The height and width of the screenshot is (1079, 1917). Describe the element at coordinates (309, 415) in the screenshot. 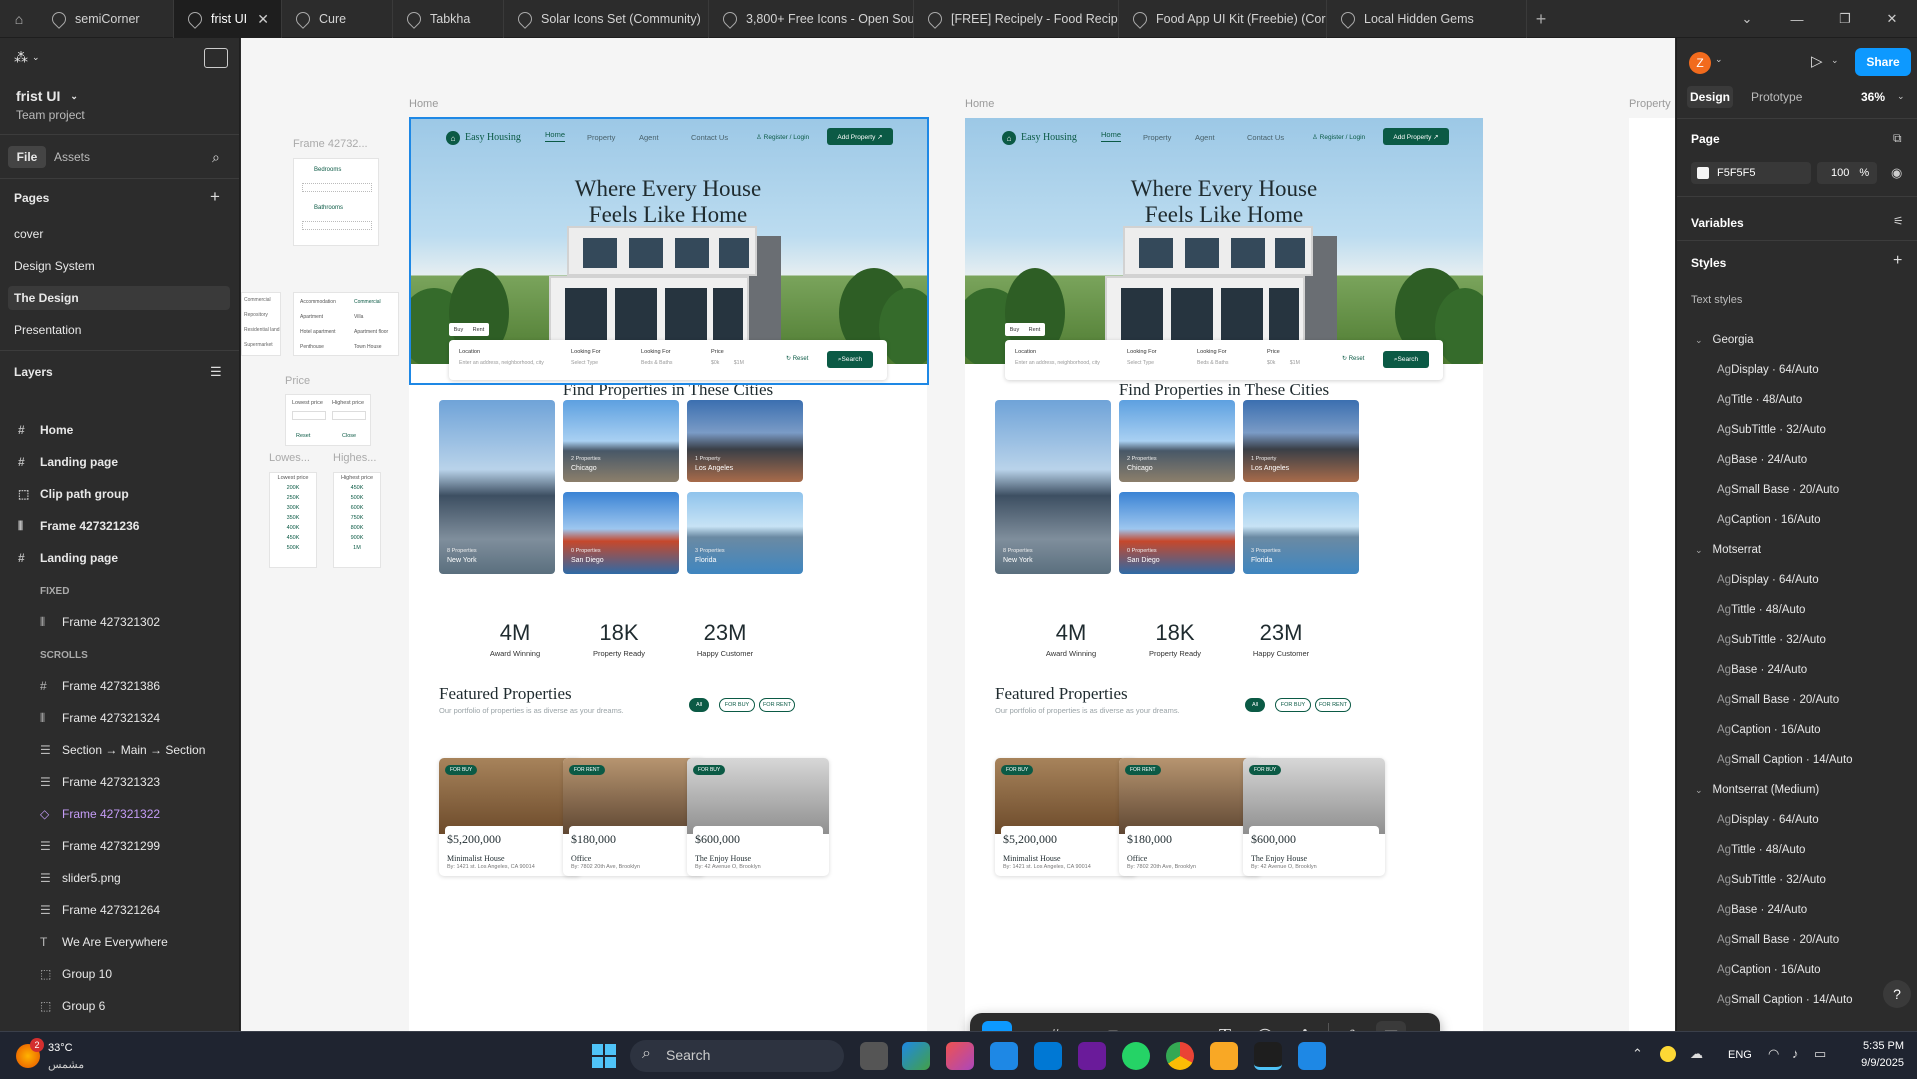

I see `lowest-price-input` at that location.